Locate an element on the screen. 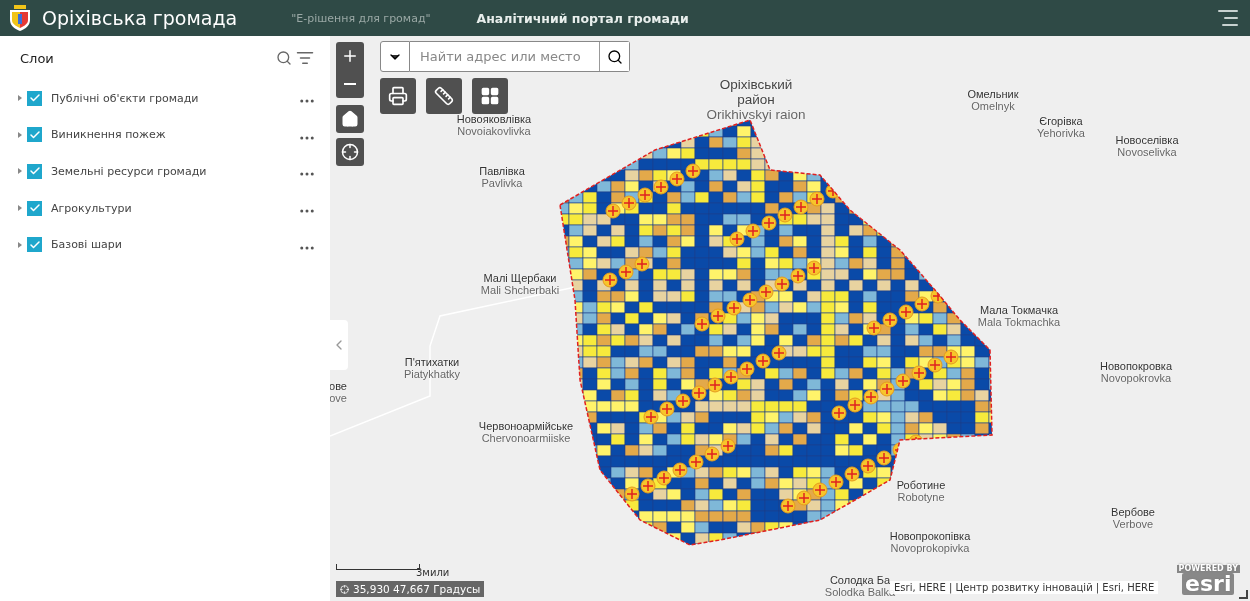  search-button is located at coordinates (614, 56).